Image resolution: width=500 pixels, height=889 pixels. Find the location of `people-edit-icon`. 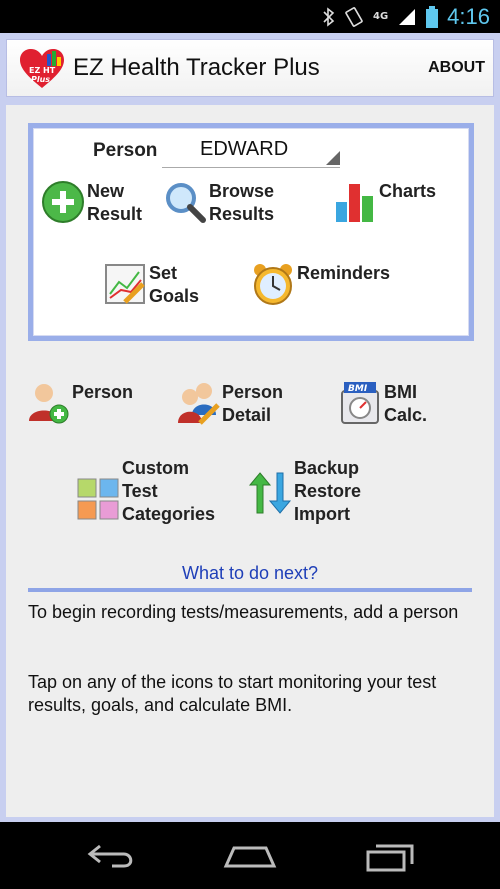

people-edit-icon is located at coordinates (199, 404).